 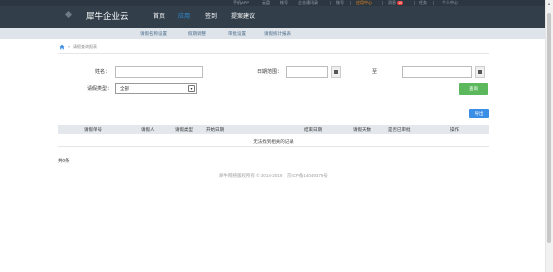 I want to click on to-label: 至, so click(x=375, y=72).